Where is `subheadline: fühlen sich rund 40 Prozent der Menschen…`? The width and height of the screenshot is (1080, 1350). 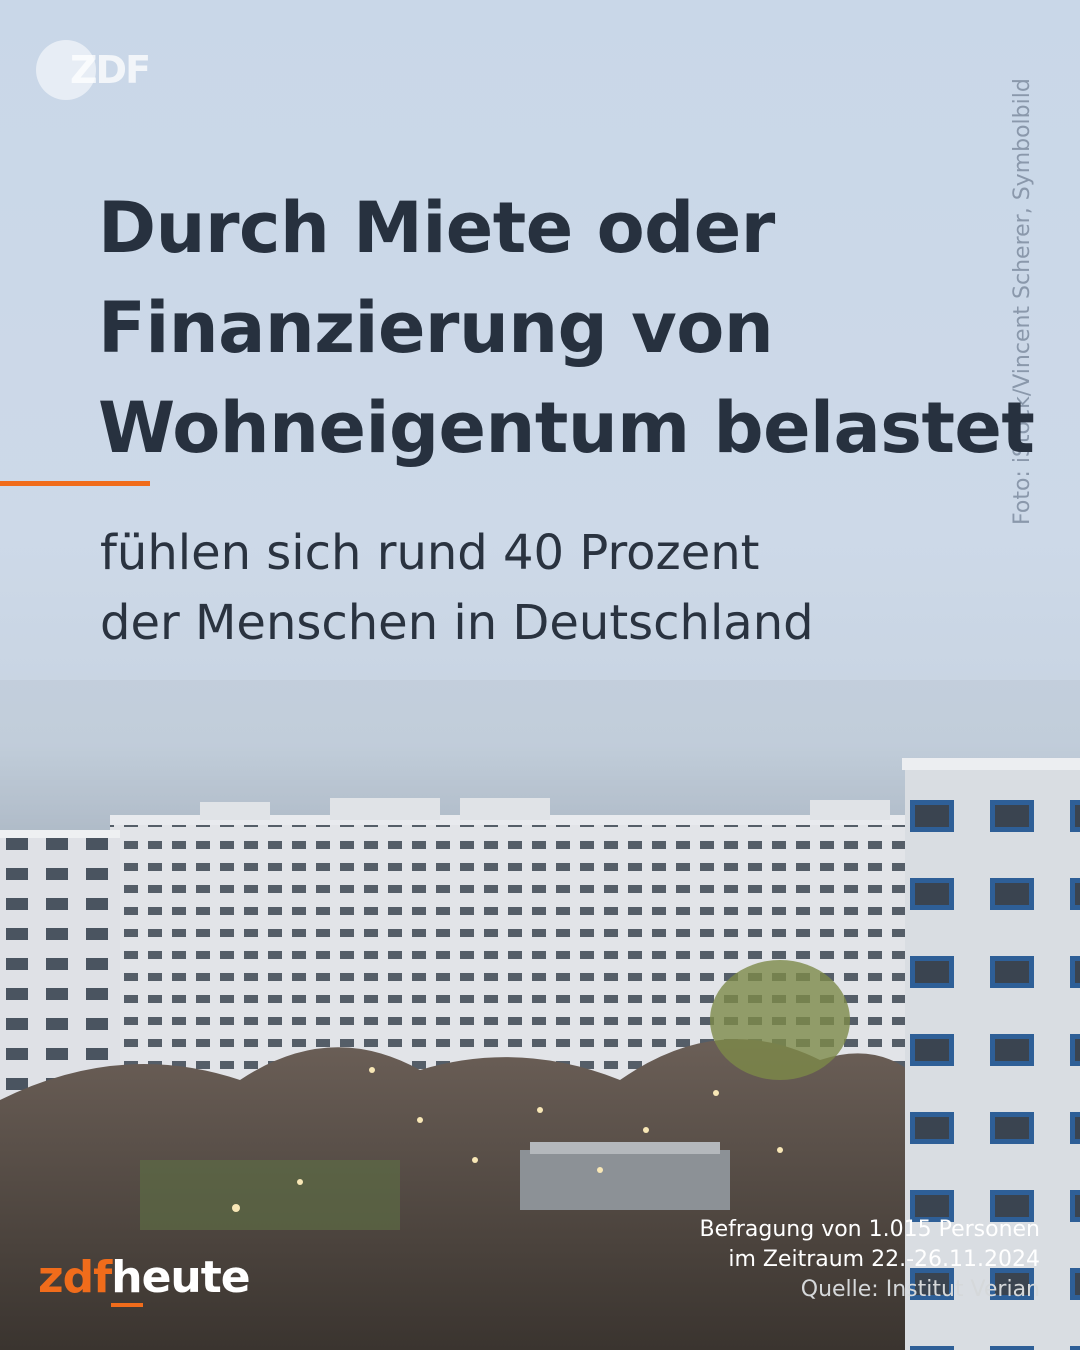 subheadline: fühlen sich rund 40 Prozent der Menschen… is located at coordinates (550, 588).